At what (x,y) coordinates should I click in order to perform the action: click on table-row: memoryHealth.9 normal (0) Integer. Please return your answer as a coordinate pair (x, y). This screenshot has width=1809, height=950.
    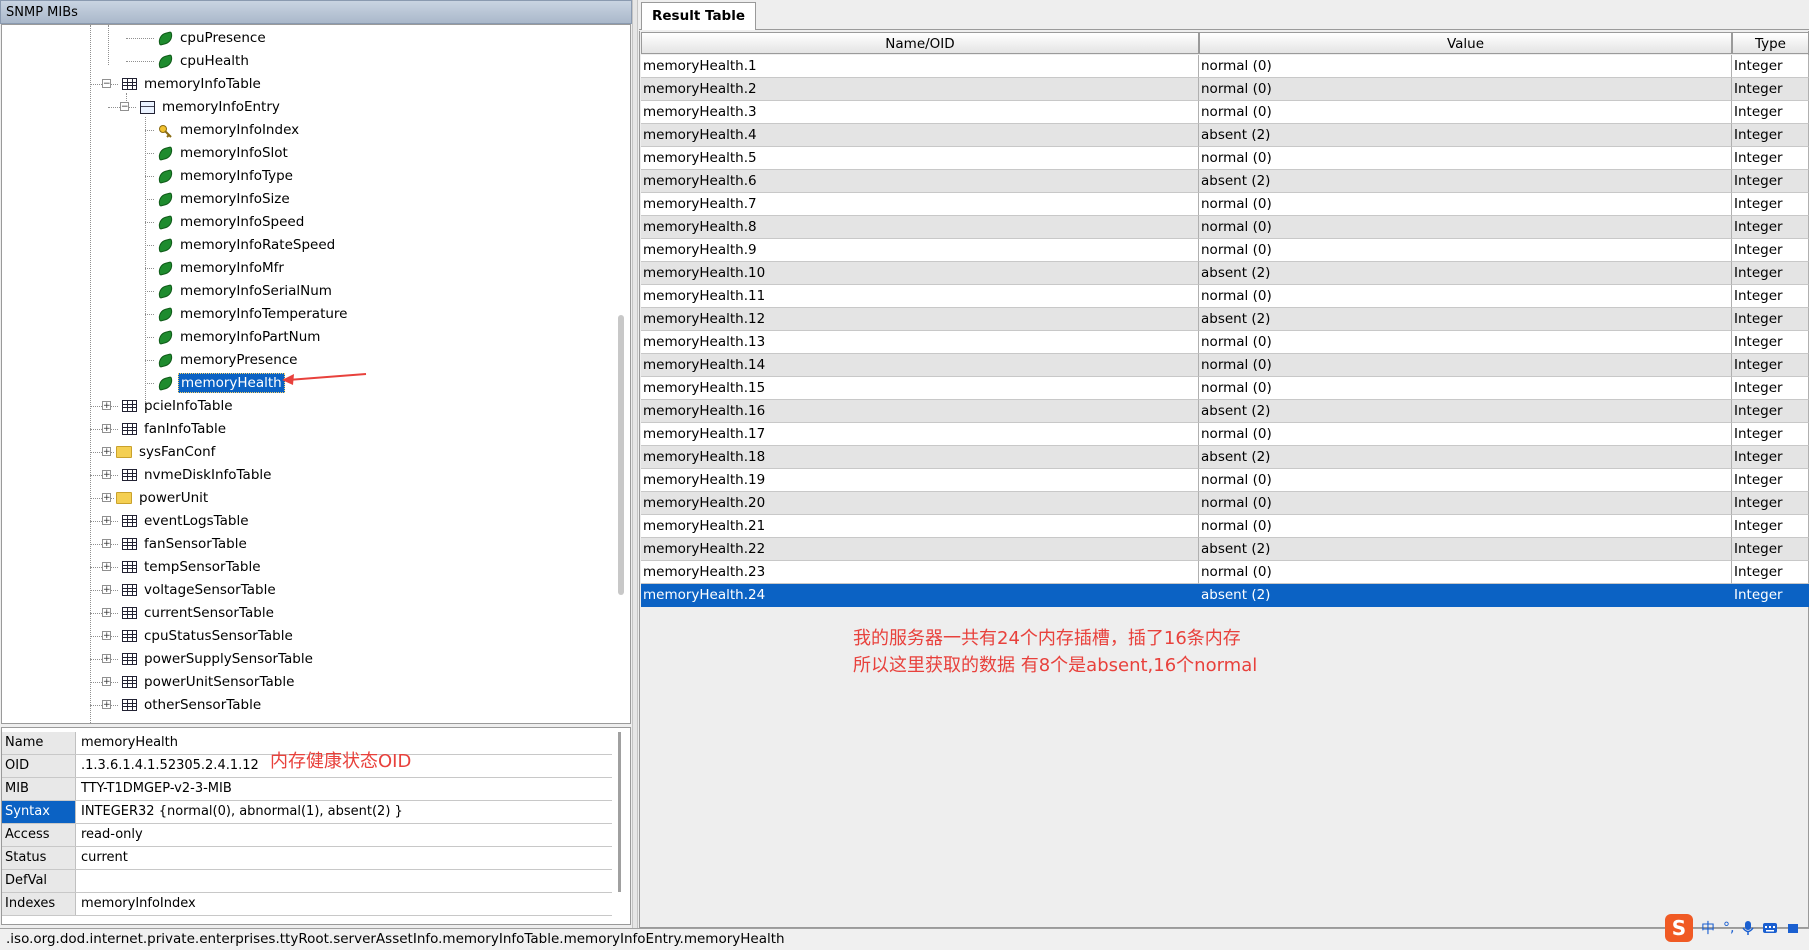
    Looking at the image, I should click on (1225, 250).